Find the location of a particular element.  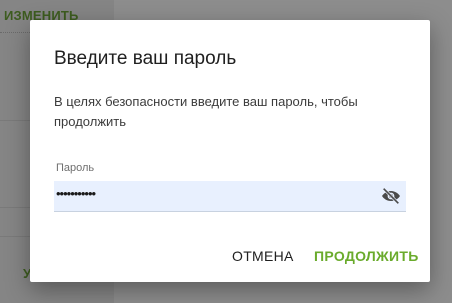

password-field: ••••••••••• is located at coordinates (230, 196).